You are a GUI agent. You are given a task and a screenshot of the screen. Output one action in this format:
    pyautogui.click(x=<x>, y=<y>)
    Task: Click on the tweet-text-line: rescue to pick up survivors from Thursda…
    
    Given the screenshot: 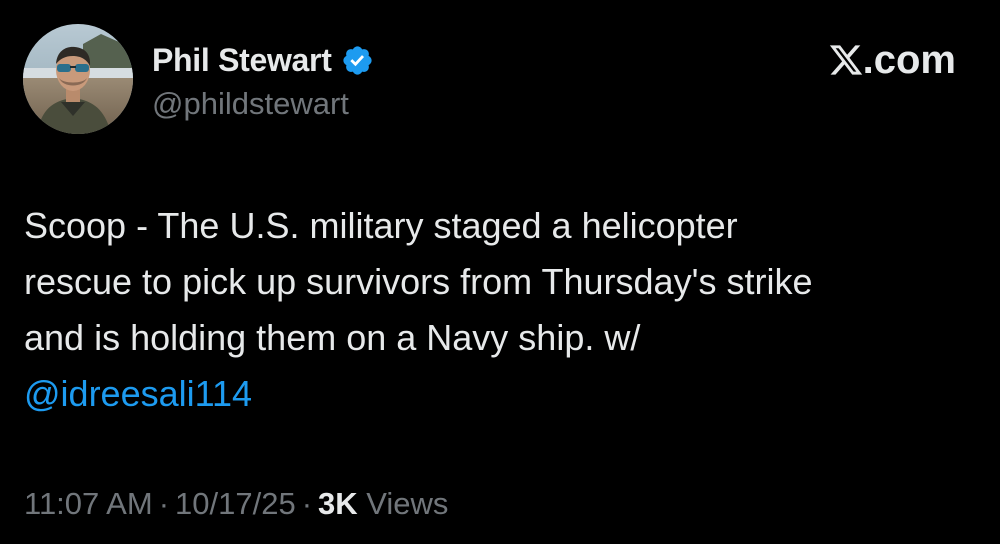 What is the action you would take?
    pyautogui.click(x=418, y=281)
    